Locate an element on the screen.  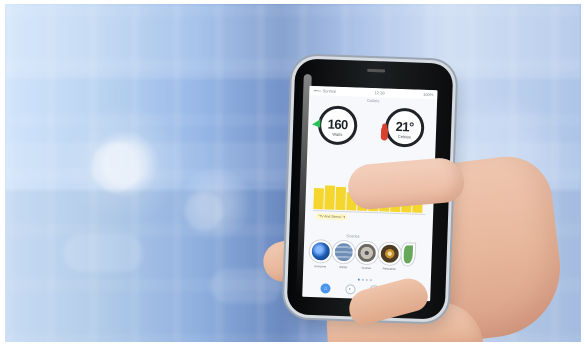
appliance-icon: ◐ is located at coordinates (350, 289).